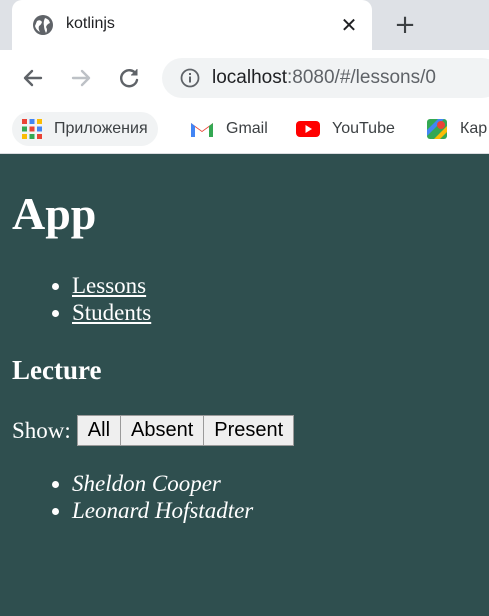 The height and width of the screenshot is (616, 489). What do you see at coordinates (32, 129) in the screenshot?
I see `apps-grid-icon` at bounding box center [32, 129].